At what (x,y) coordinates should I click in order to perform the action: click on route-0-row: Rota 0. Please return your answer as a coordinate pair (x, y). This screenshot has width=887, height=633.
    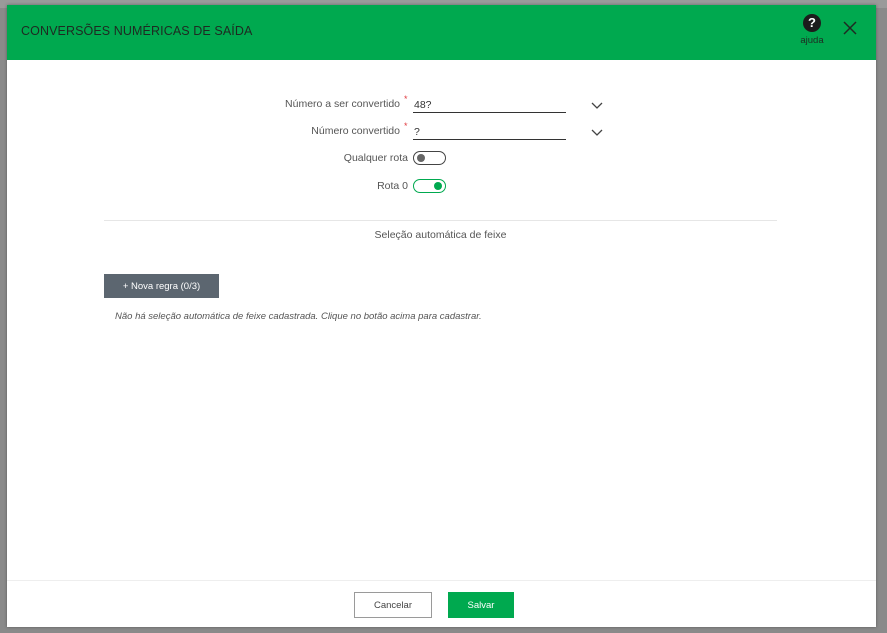
    Looking at the image, I should click on (441, 187).